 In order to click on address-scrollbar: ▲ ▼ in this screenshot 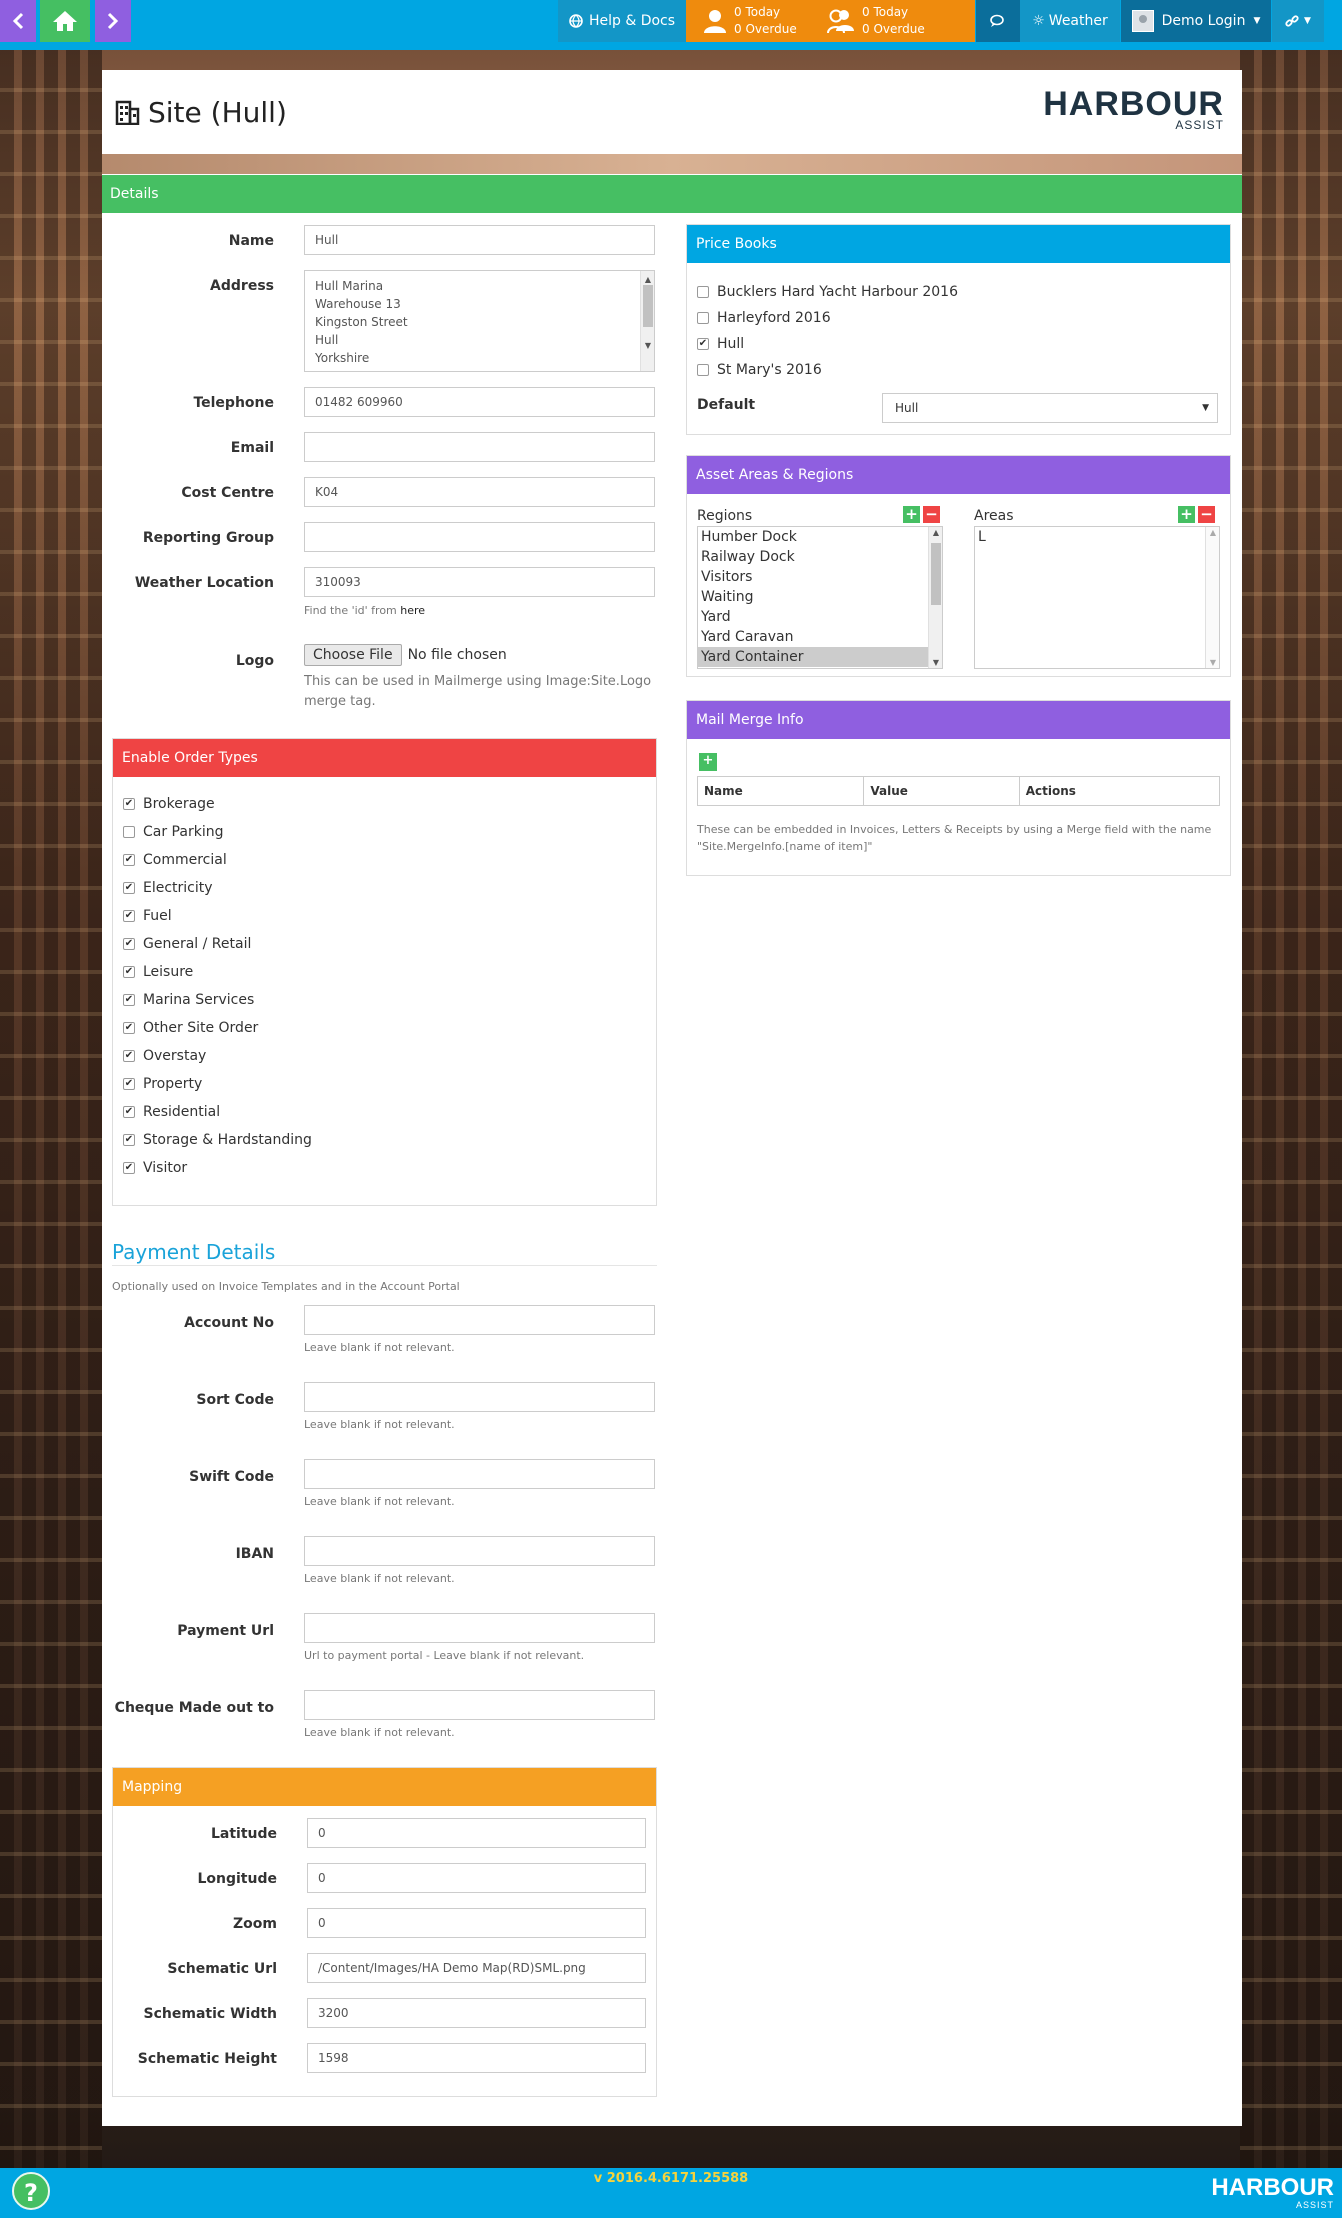, I will do `click(647, 321)`.